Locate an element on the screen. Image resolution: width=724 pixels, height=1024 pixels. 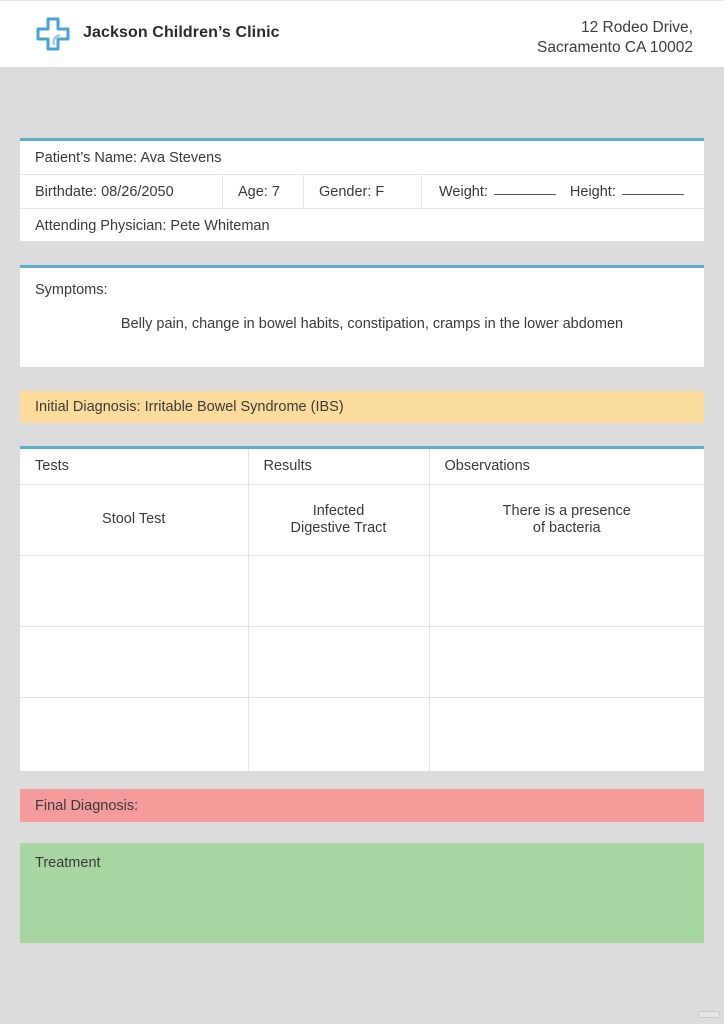
header-tests: Tests is located at coordinates (134, 467).